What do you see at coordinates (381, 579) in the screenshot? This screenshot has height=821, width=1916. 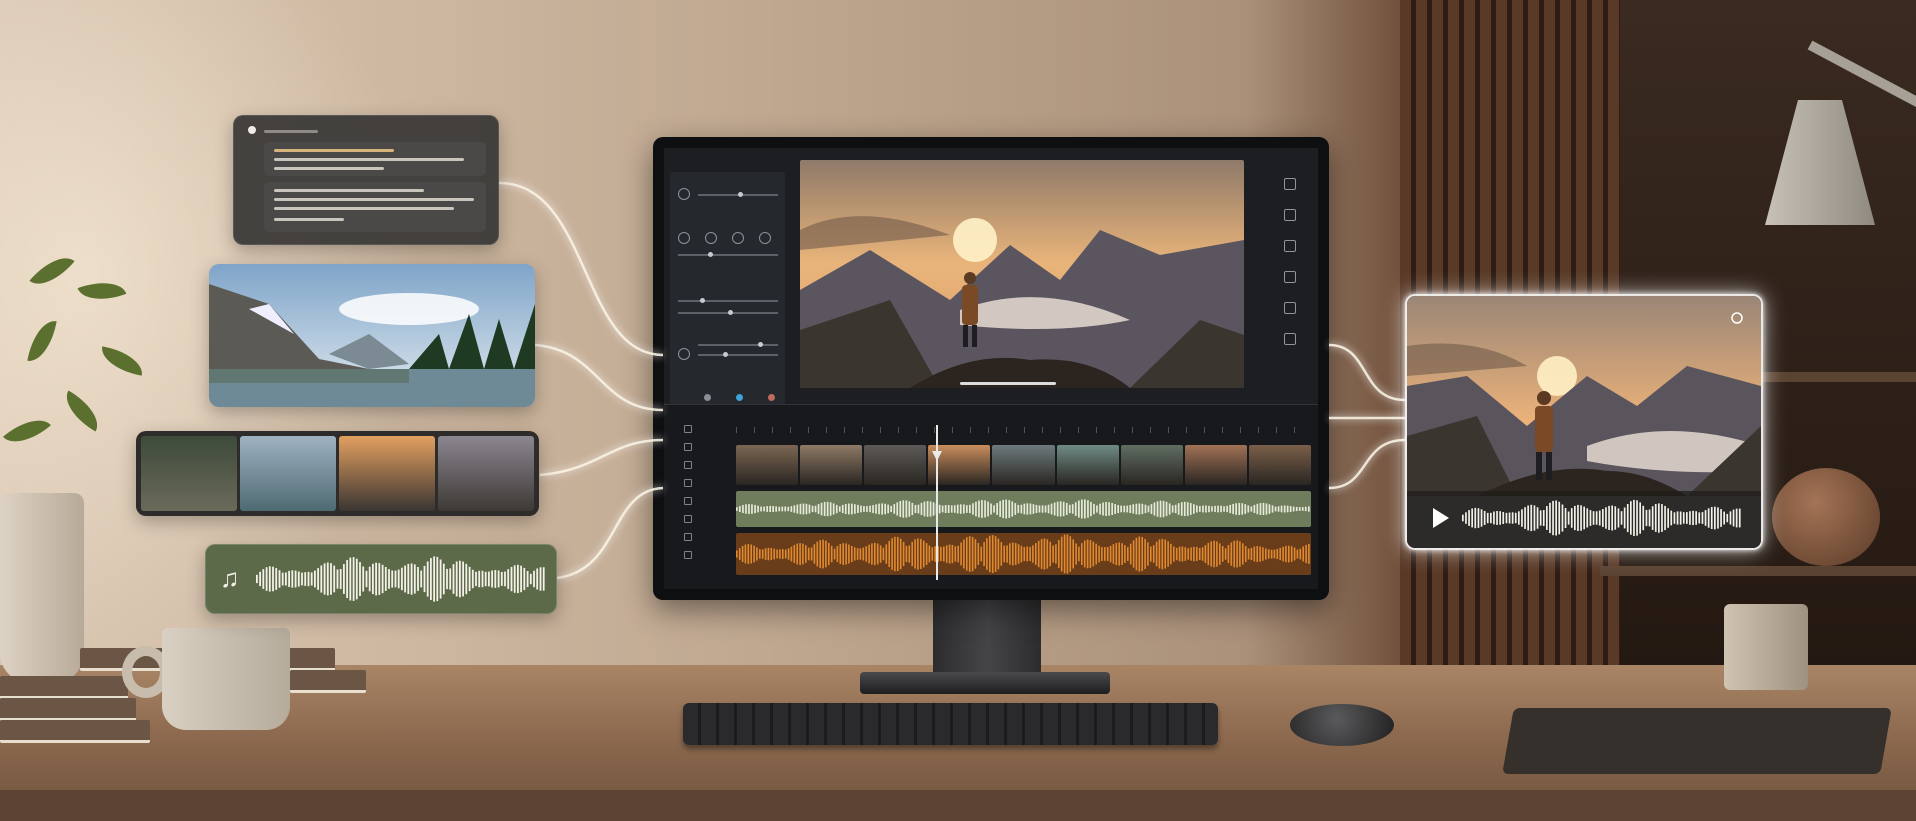 I see `audio-card: ♫` at bounding box center [381, 579].